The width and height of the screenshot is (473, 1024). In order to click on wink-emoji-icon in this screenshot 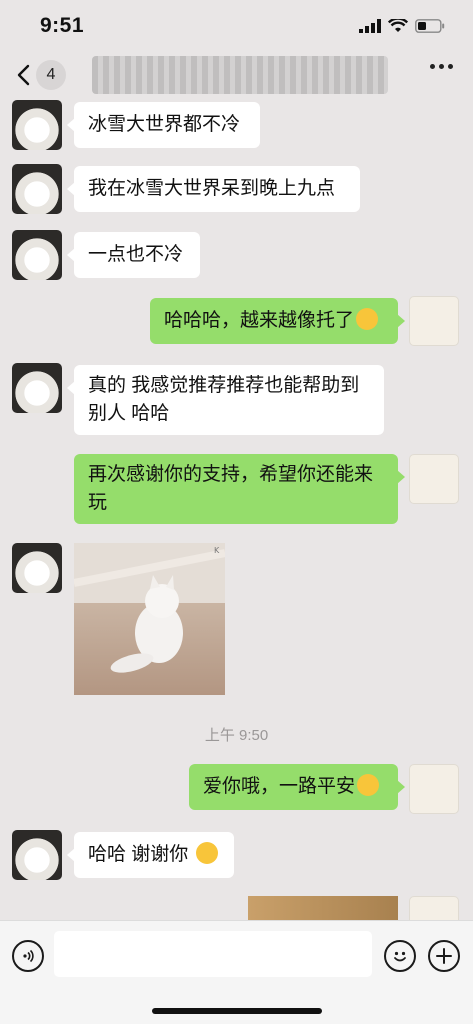, I will do `click(368, 785)`.